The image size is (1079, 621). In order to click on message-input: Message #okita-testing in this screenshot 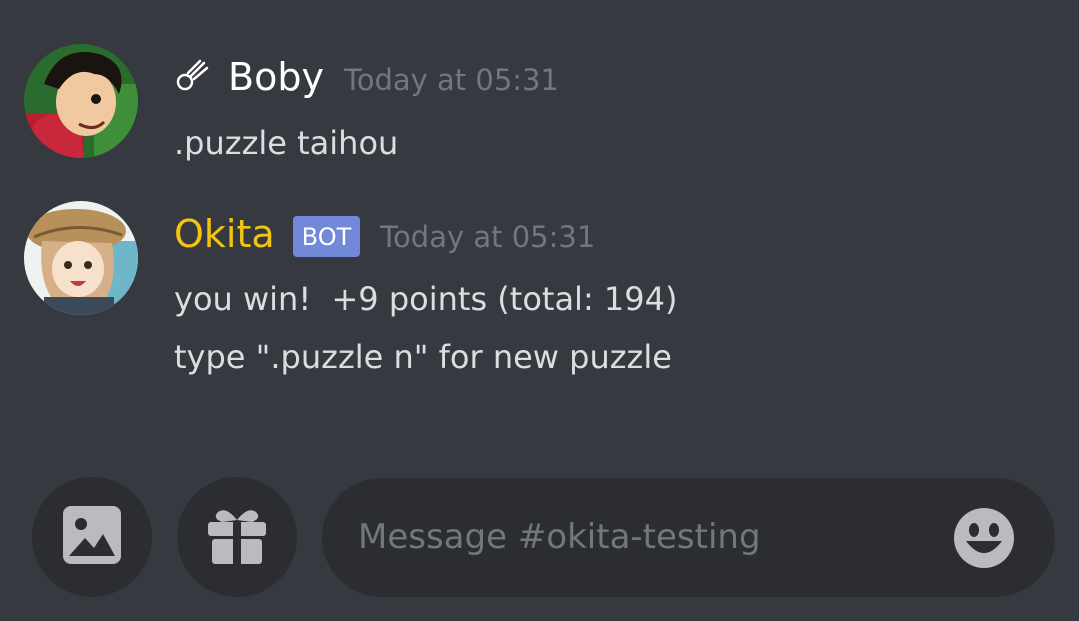, I will do `click(688, 537)`.